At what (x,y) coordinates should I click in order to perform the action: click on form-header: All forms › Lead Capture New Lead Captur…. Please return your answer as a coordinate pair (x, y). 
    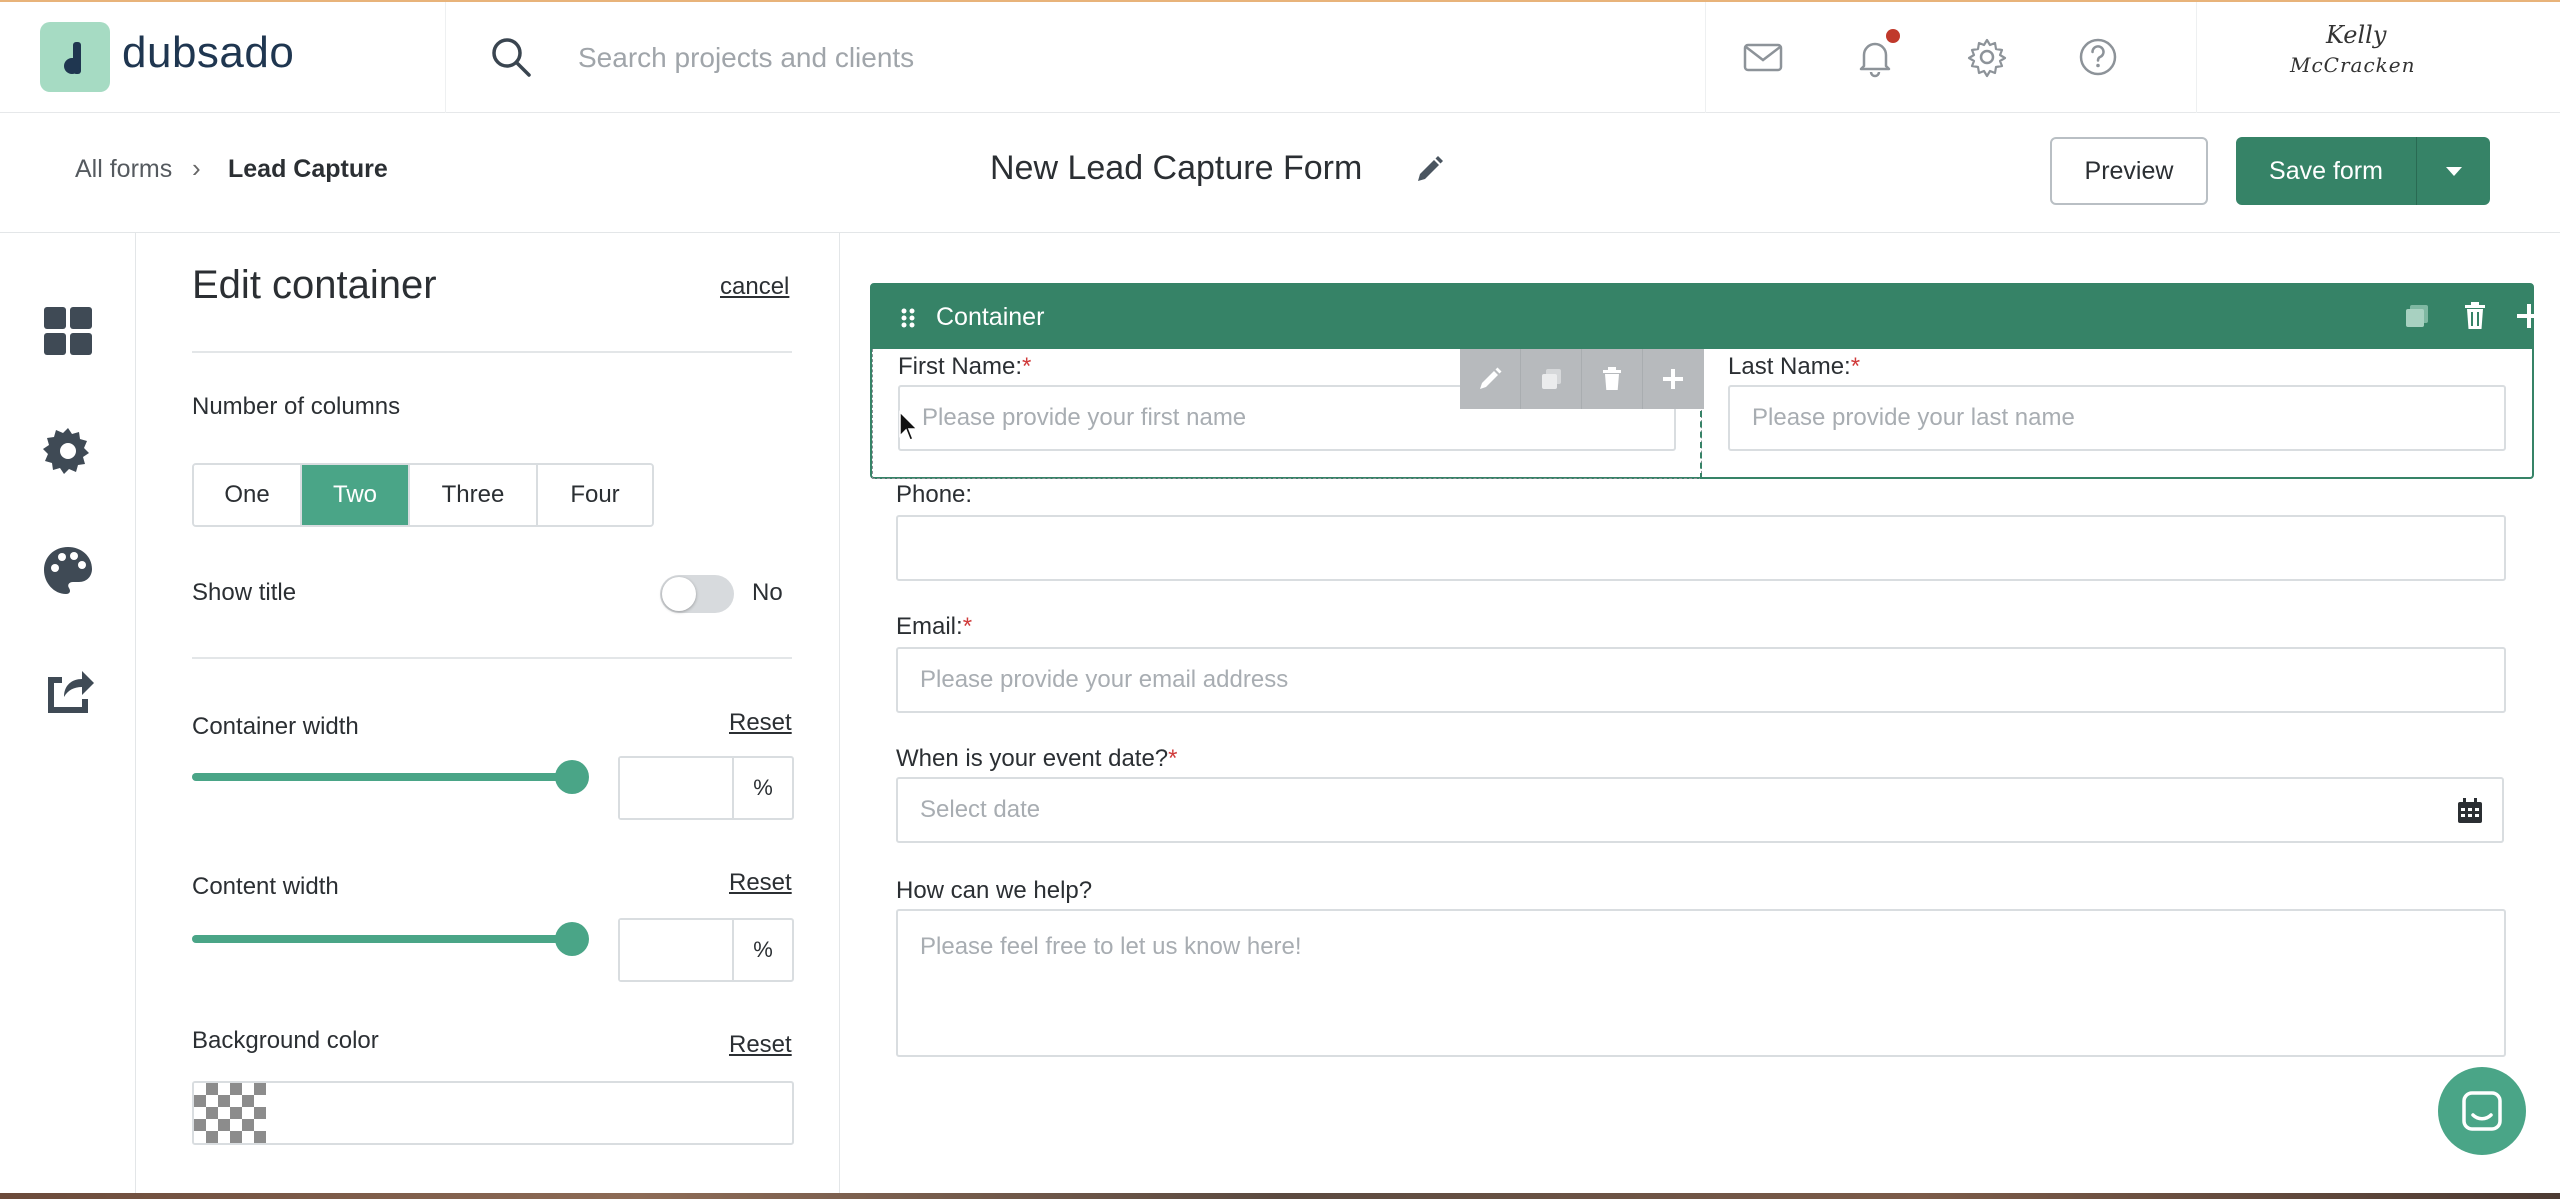
    Looking at the image, I should click on (1280, 173).